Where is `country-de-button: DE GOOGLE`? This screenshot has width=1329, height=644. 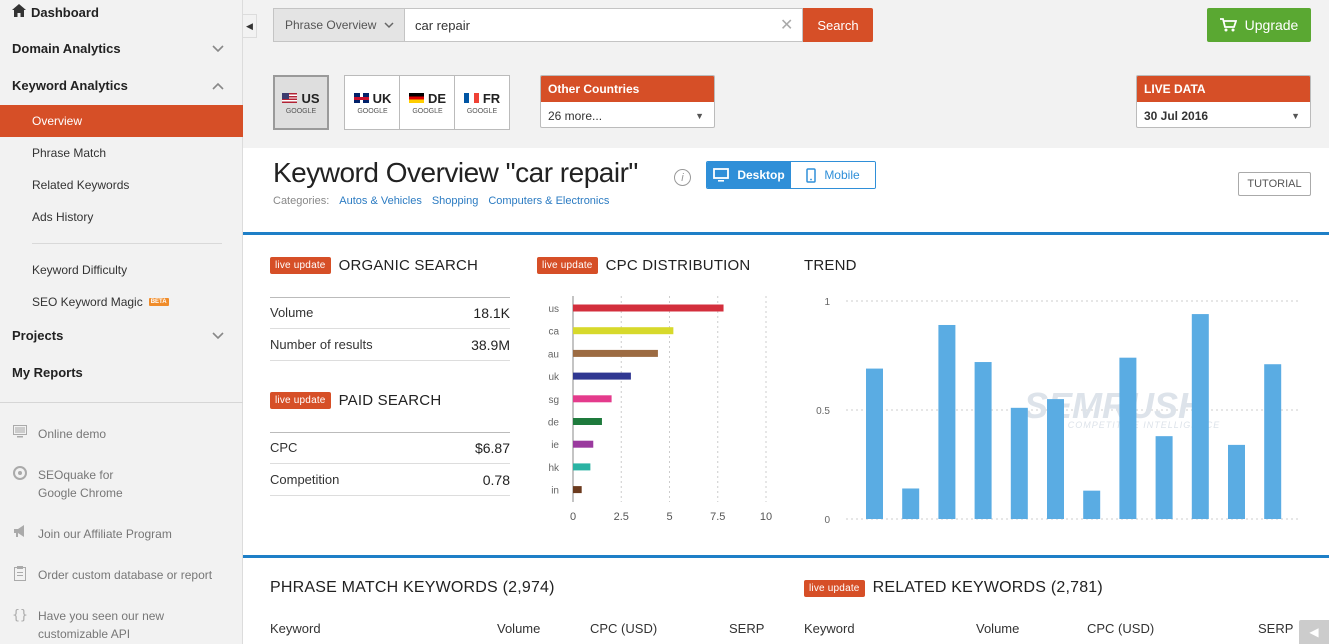
country-de-button: DE GOOGLE is located at coordinates (427, 102).